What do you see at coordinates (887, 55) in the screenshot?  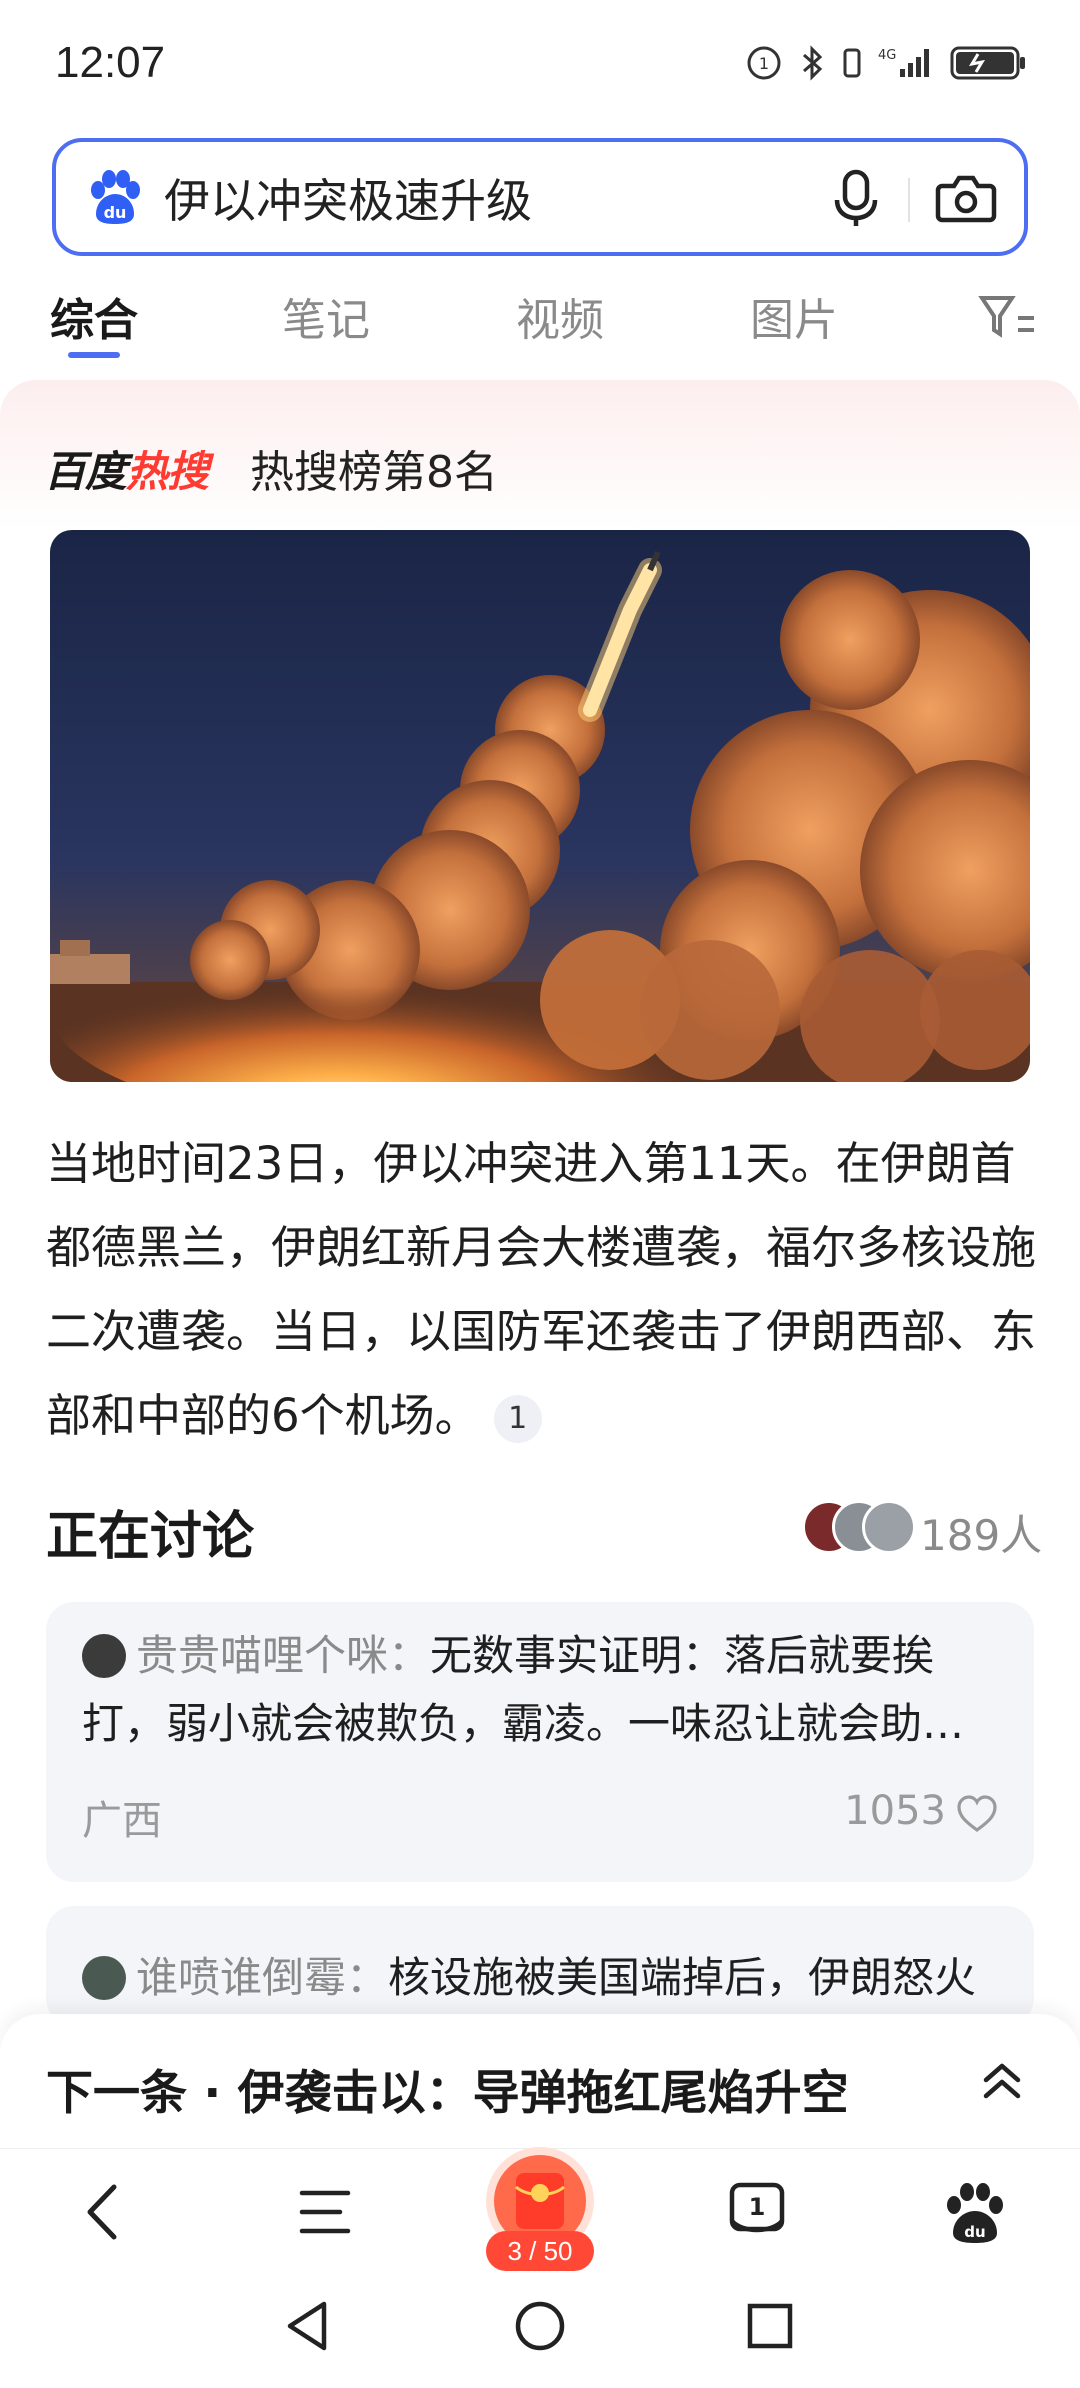 I see `svg-text: 4G` at bounding box center [887, 55].